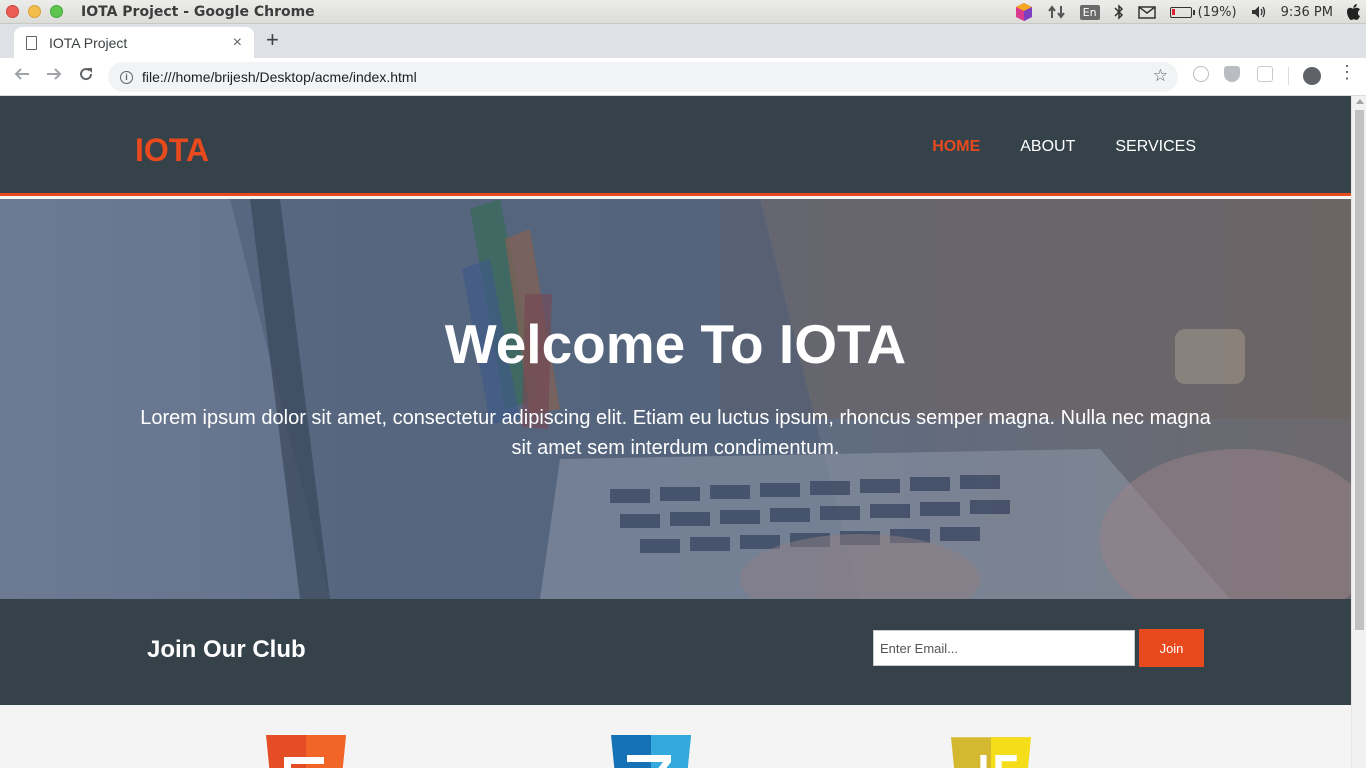 The image size is (1366, 768). What do you see at coordinates (1004, 648) in the screenshot?
I see `email-input` at bounding box center [1004, 648].